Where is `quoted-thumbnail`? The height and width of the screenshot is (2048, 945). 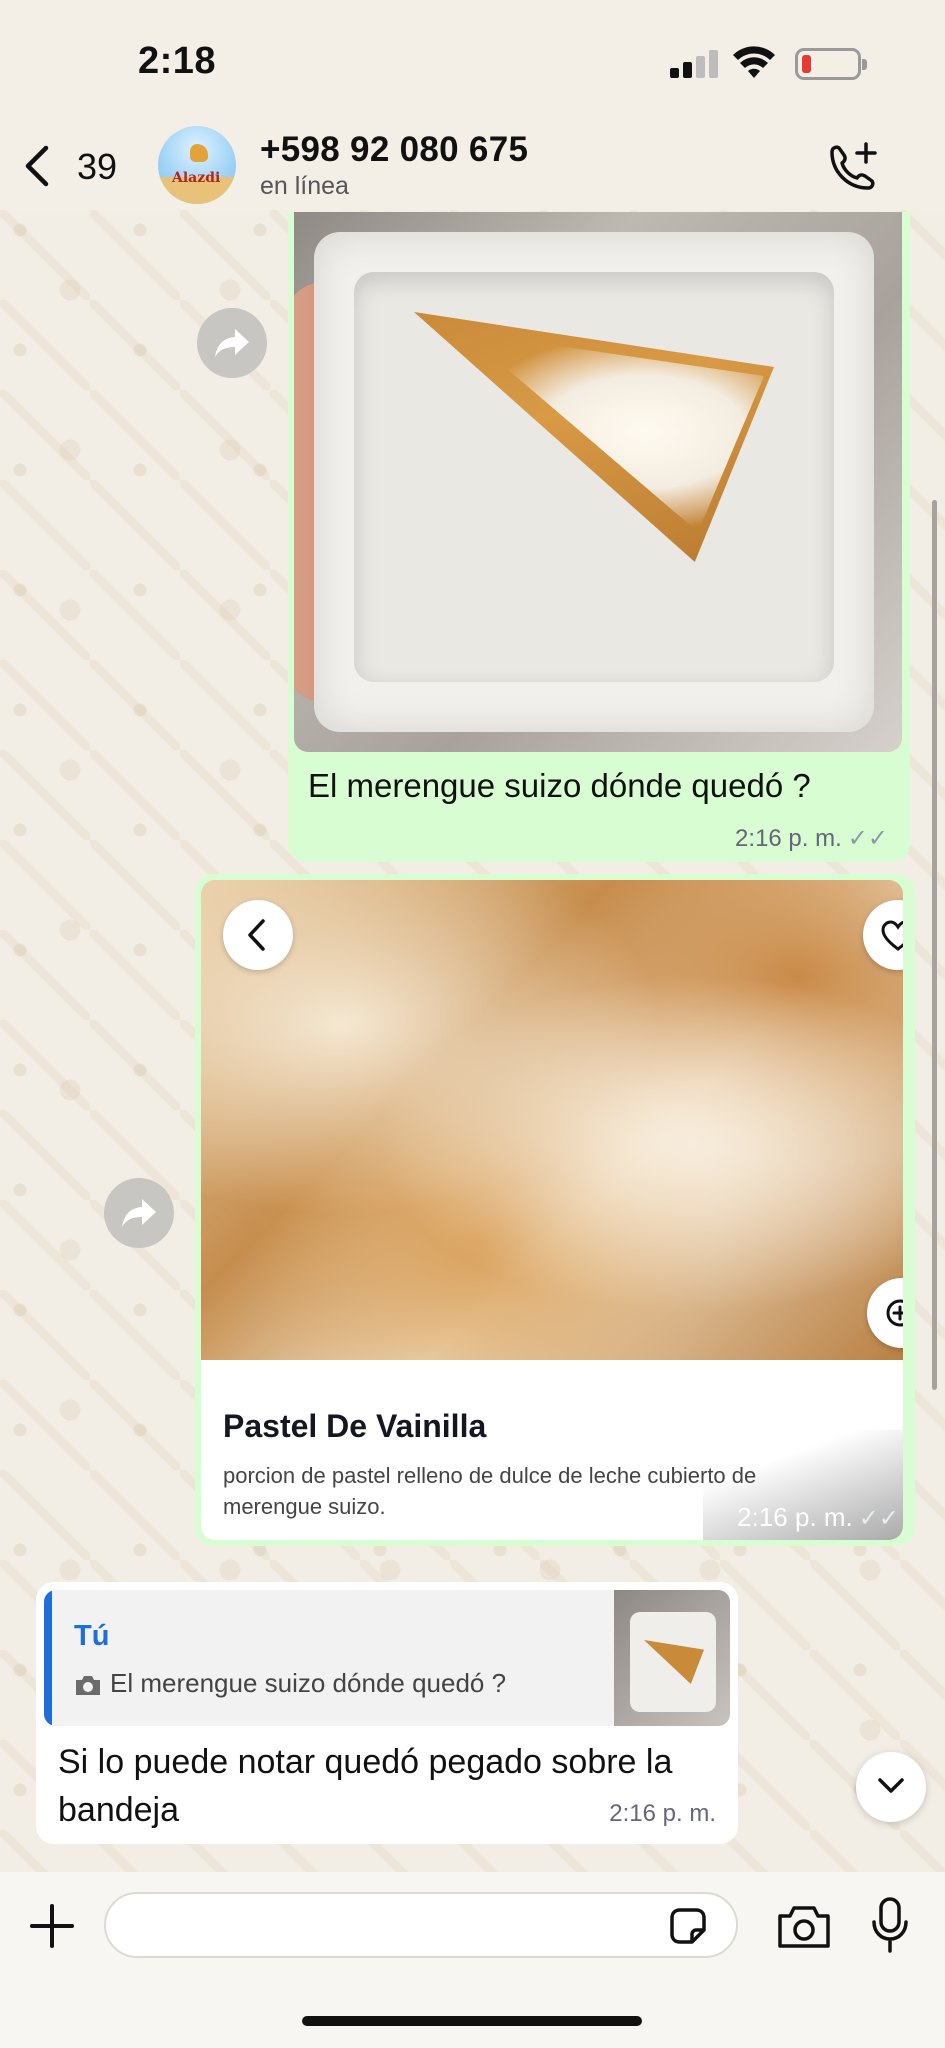 quoted-thumbnail is located at coordinates (672, 1658).